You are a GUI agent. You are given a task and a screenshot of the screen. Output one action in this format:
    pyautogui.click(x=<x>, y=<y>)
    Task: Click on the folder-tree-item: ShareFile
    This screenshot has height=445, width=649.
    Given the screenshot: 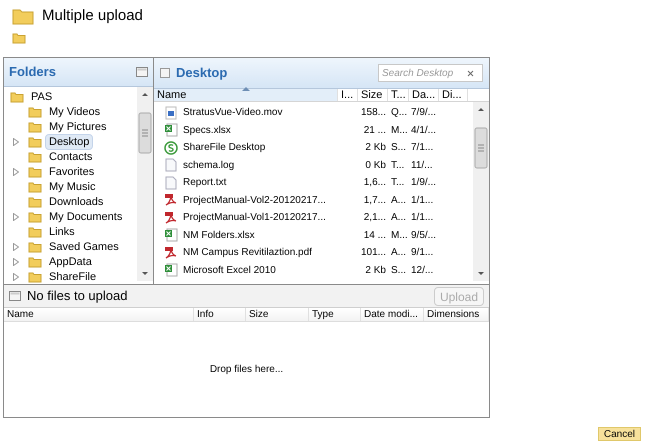 What is the action you would take?
    pyautogui.click(x=72, y=276)
    